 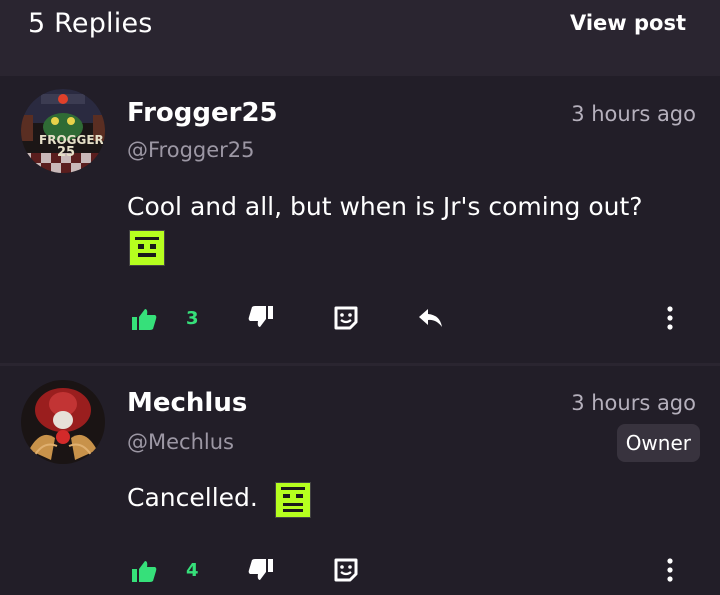 What do you see at coordinates (192, 570) in the screenshot?
I see `like-count: 4` at bounding box center [192, 570].